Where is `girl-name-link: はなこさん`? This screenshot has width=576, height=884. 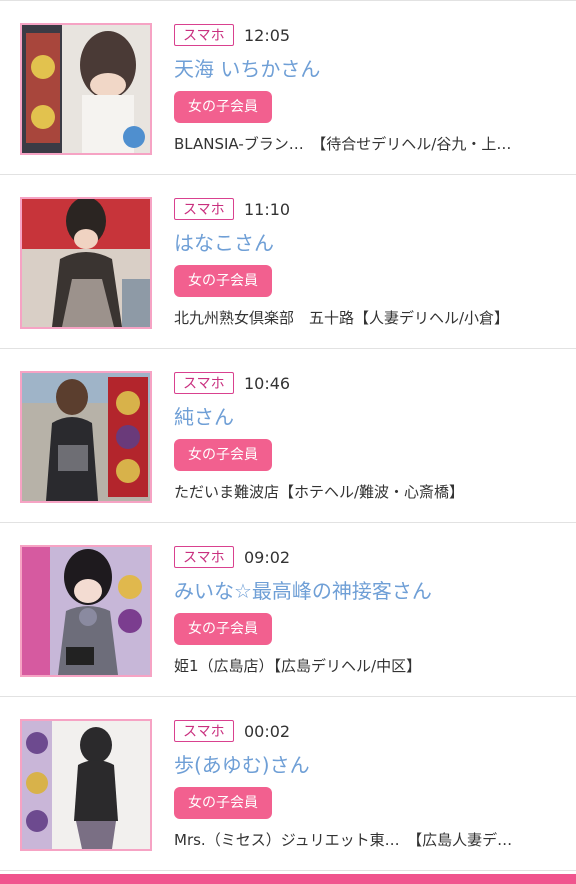 girl-name-link: はなこさん is located at coordinates (224, 243).